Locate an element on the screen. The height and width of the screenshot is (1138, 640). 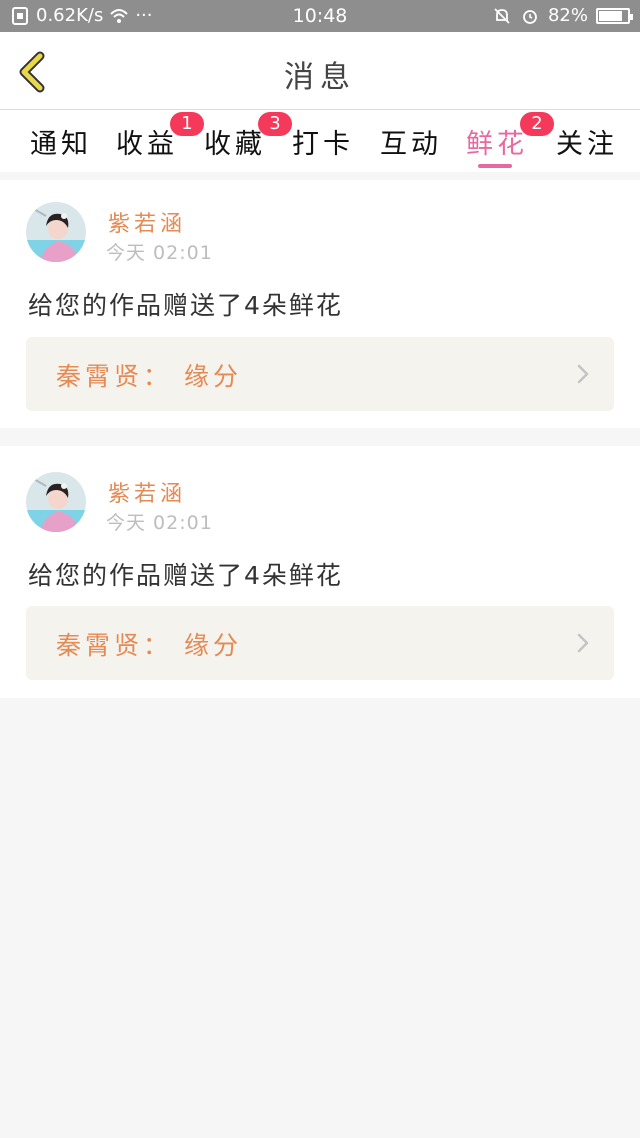
count-badge: 3 is located at coordinates (275, 124).